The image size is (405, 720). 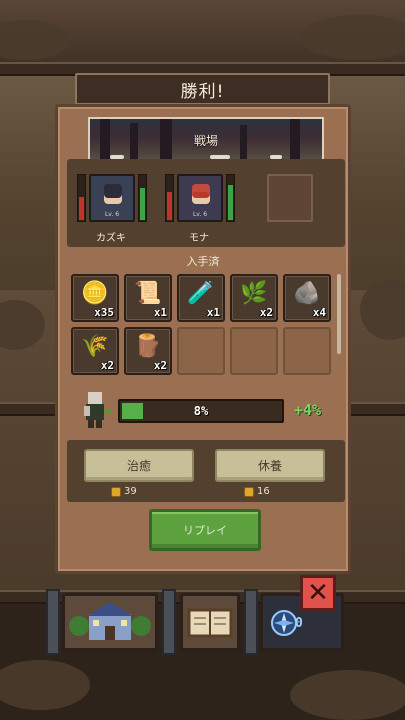 What do you see at coordinates (307, 293) in the screenshot?
I see `ore-icon: 🪨` at bounding box center [307, 293].